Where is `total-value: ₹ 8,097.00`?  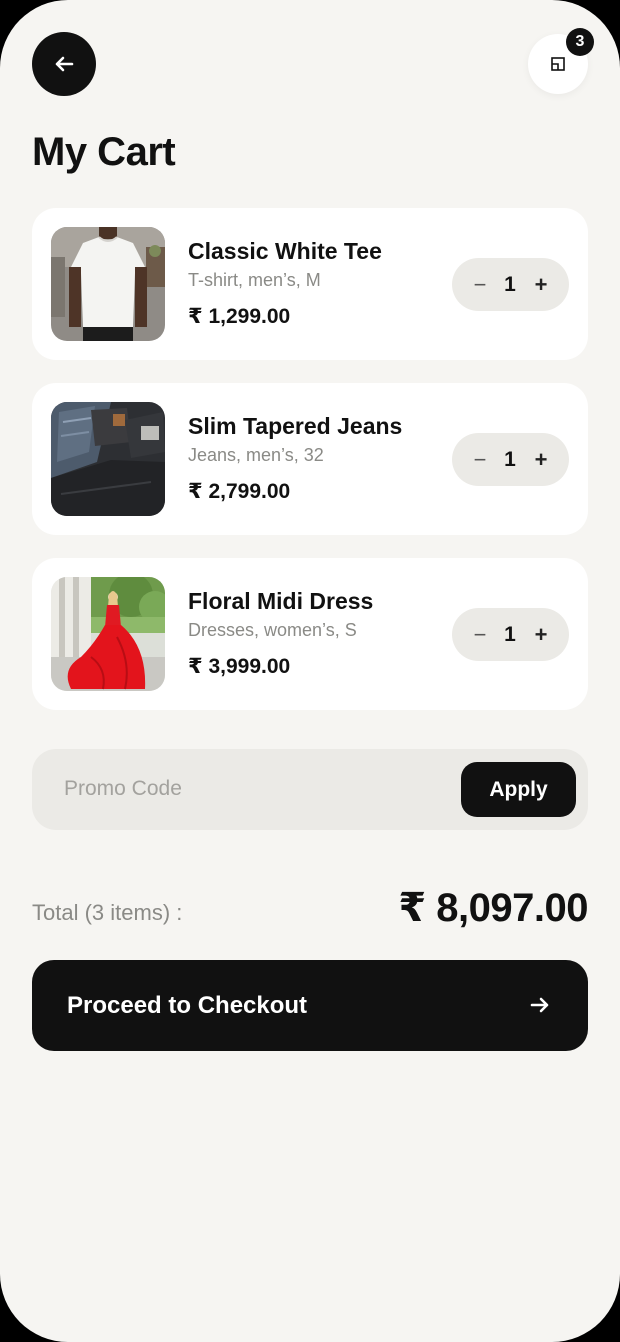
total-value: ₹ 8,097.00 is located at coordinates (493, 908).